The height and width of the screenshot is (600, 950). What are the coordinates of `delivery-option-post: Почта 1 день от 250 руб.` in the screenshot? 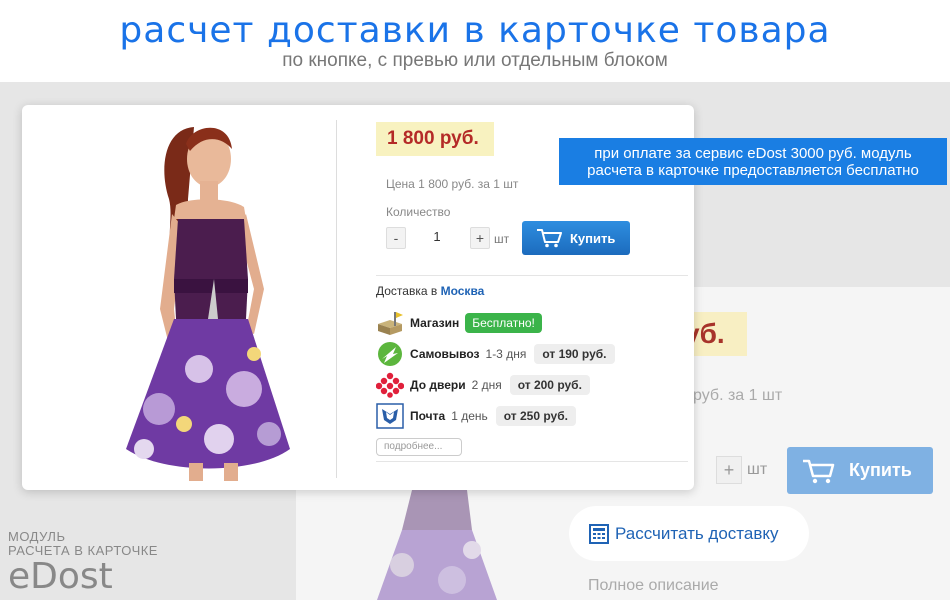 It's located at (476, 416).